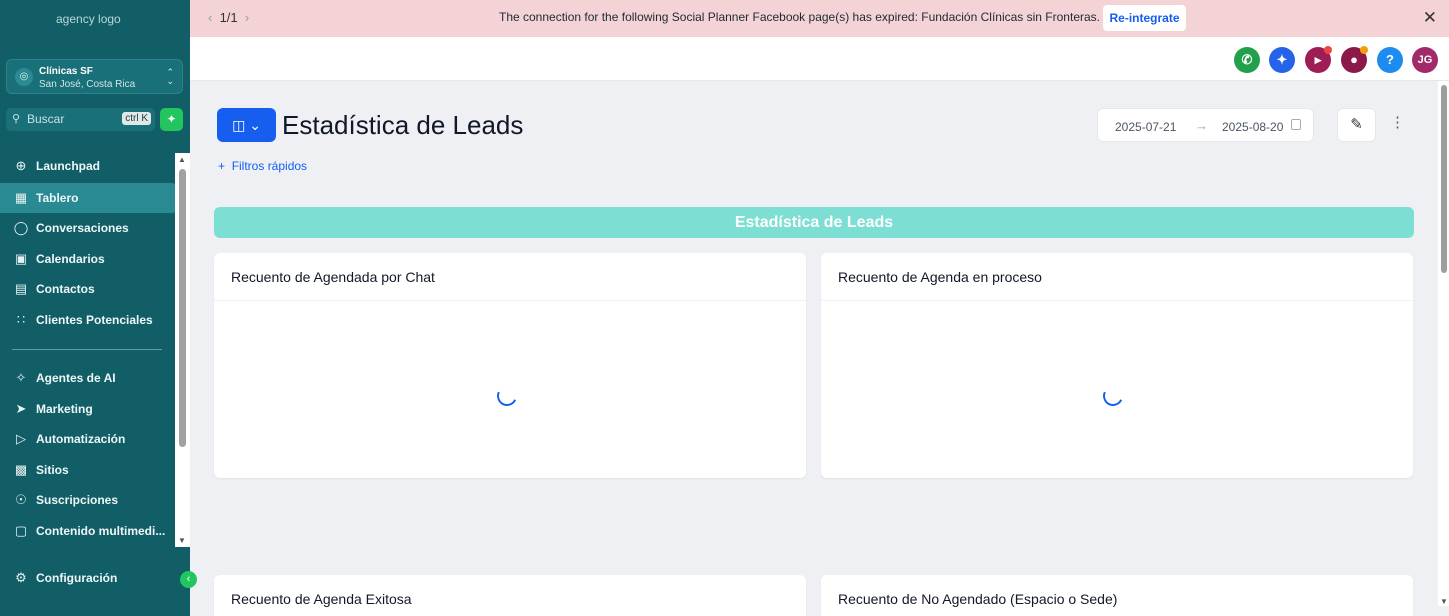 Image resolution: width=1449 pixels, height=616 pixels. Describe the element at coordinates (21, 165) in the screenshot. I see `rocket-icon: ⊕` at that location.